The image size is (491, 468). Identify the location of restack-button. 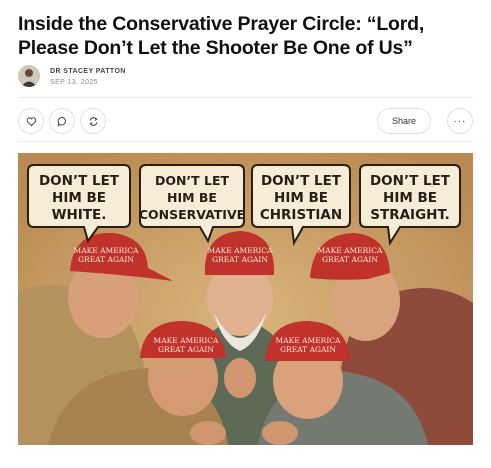
(93, 121).